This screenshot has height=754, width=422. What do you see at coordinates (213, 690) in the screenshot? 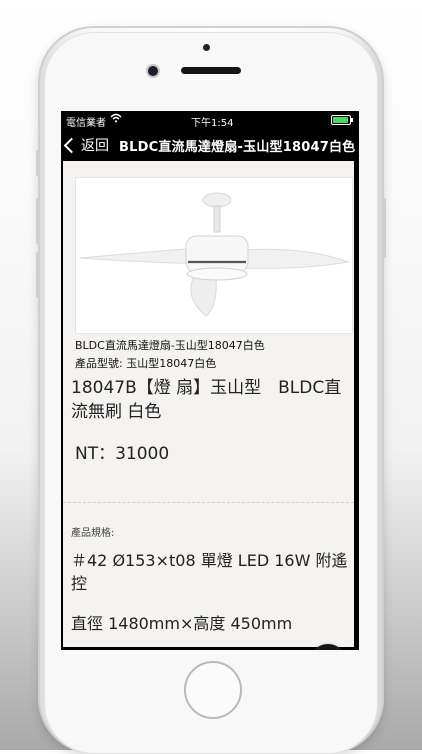
I see `home-button` at bounding box center [213, 690].